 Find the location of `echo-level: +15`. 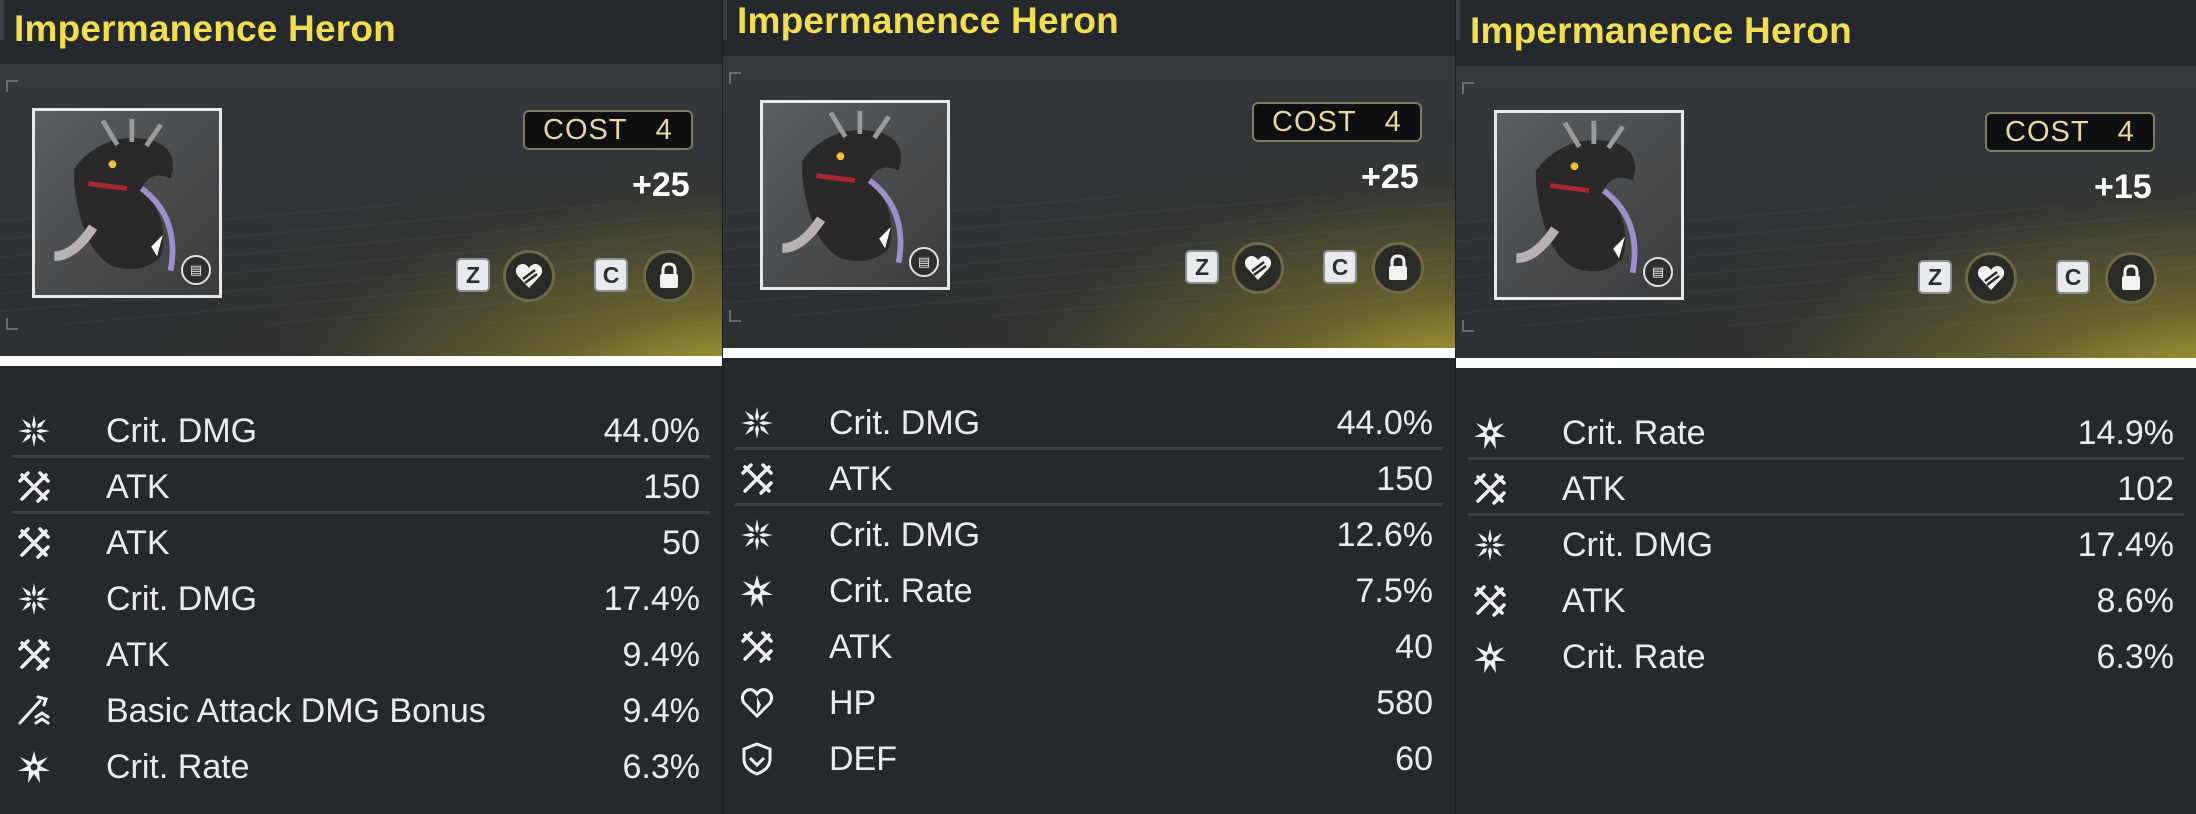

echo-level: +15 is located at coordinates (2123, 187).